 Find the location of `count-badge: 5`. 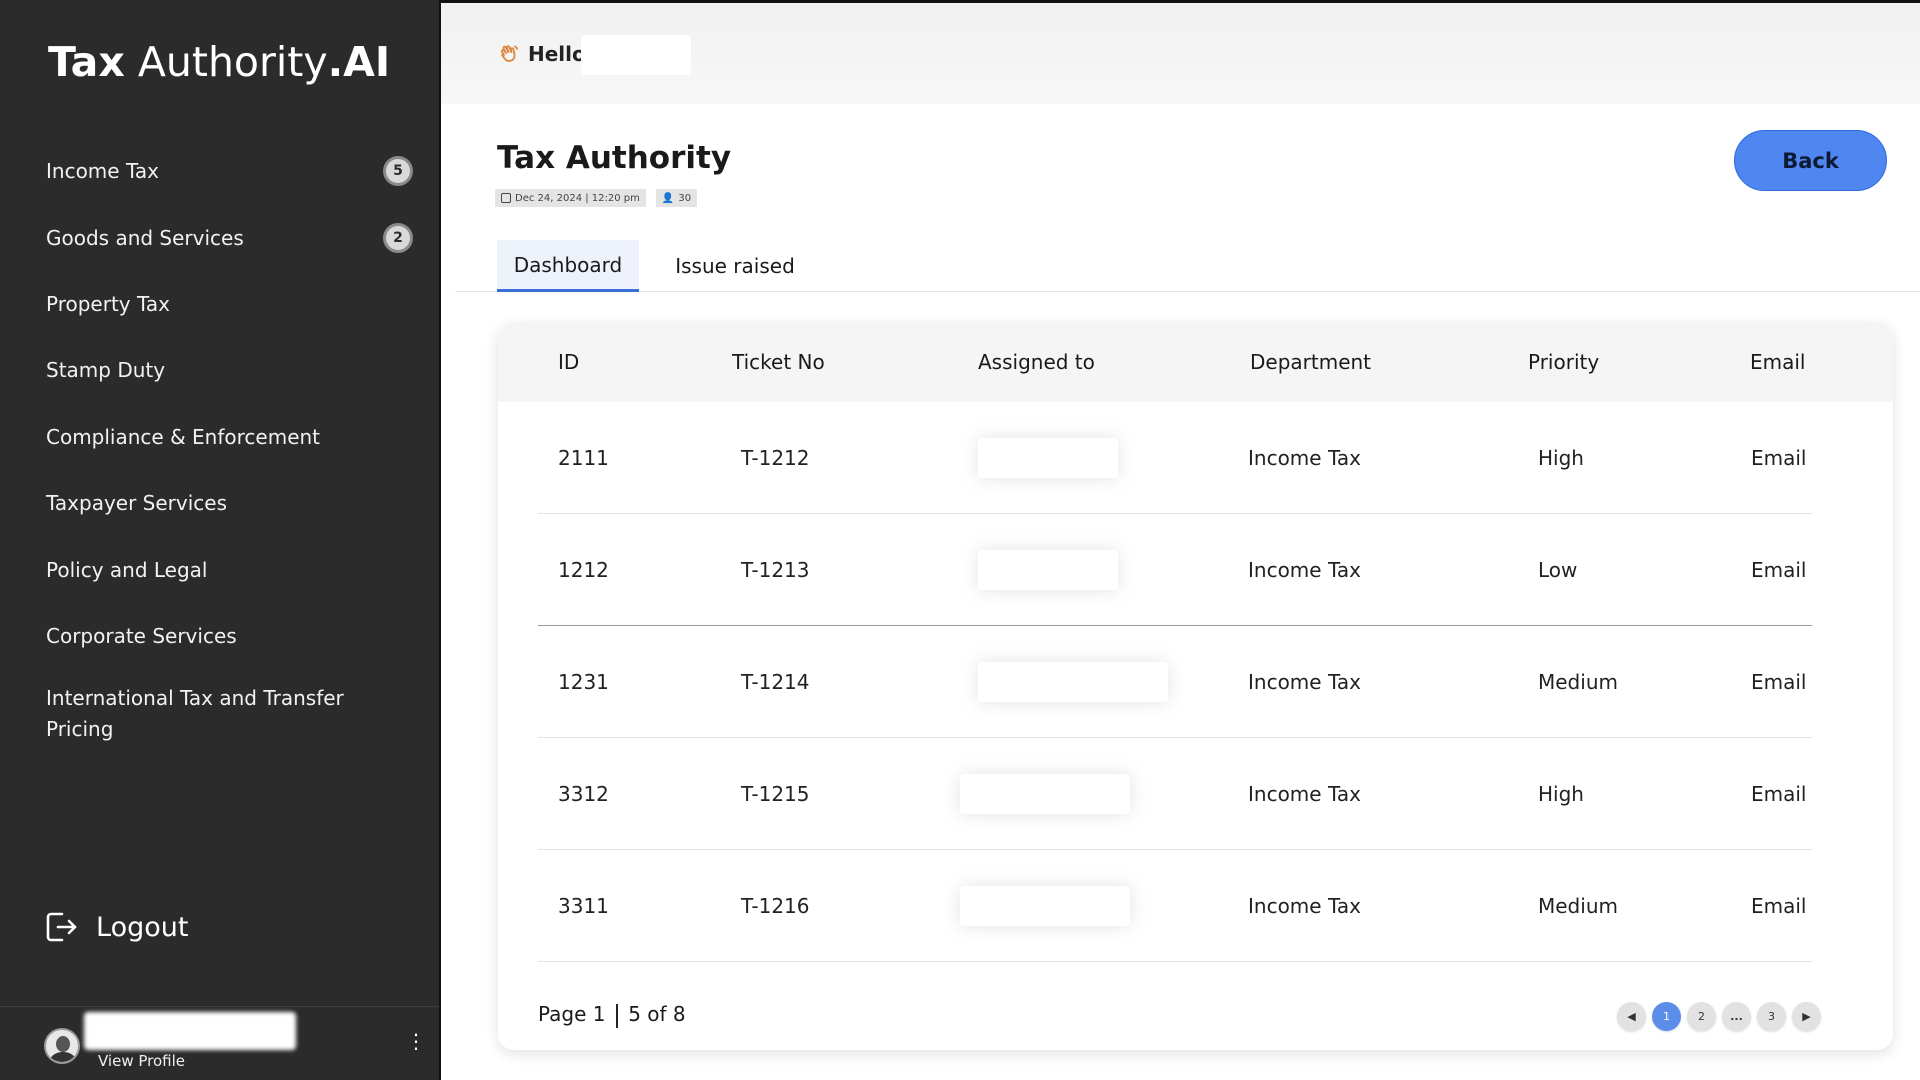

count-badge: 5 is located at coordinates (398, 171).